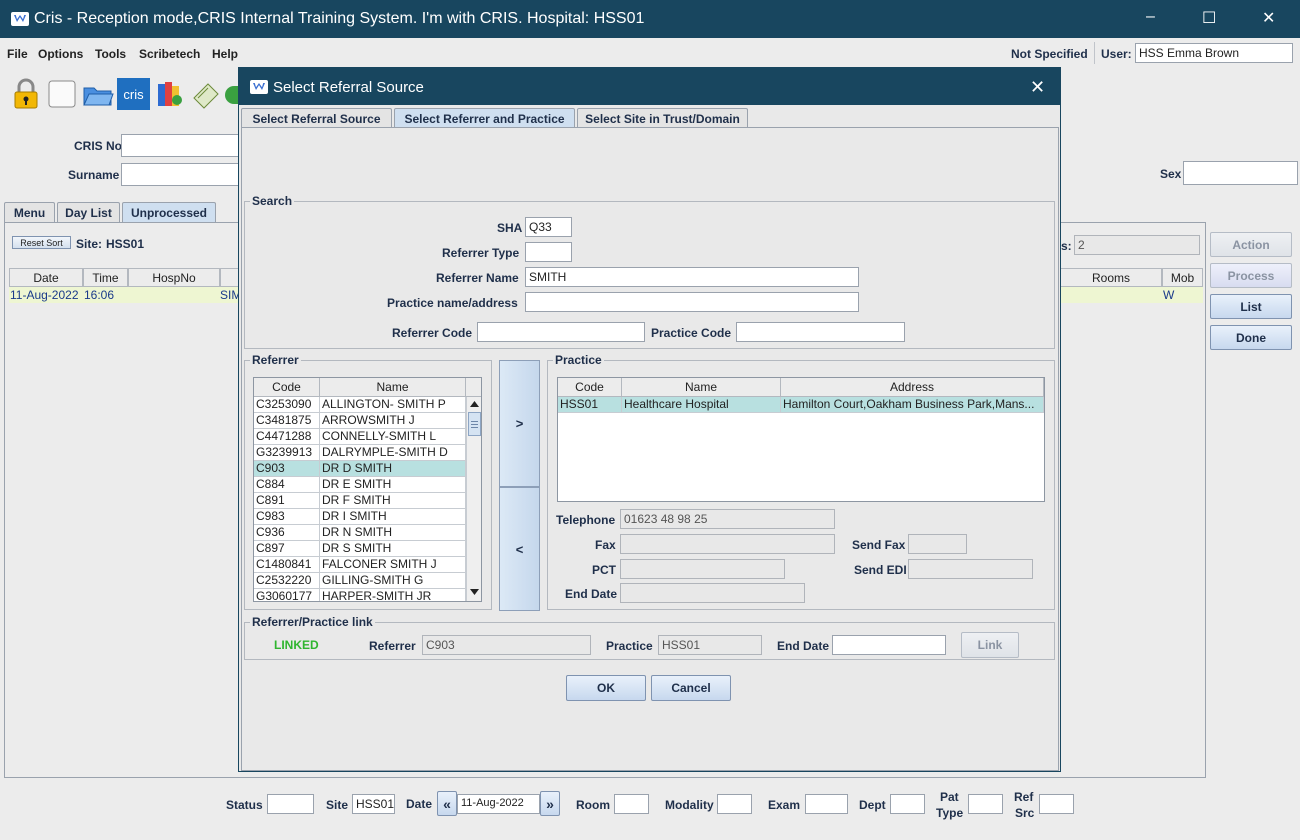 The width and height of the screenshot is (1300, 840). I want to click on referrer-name-field: SMITH, so click(692, 277).